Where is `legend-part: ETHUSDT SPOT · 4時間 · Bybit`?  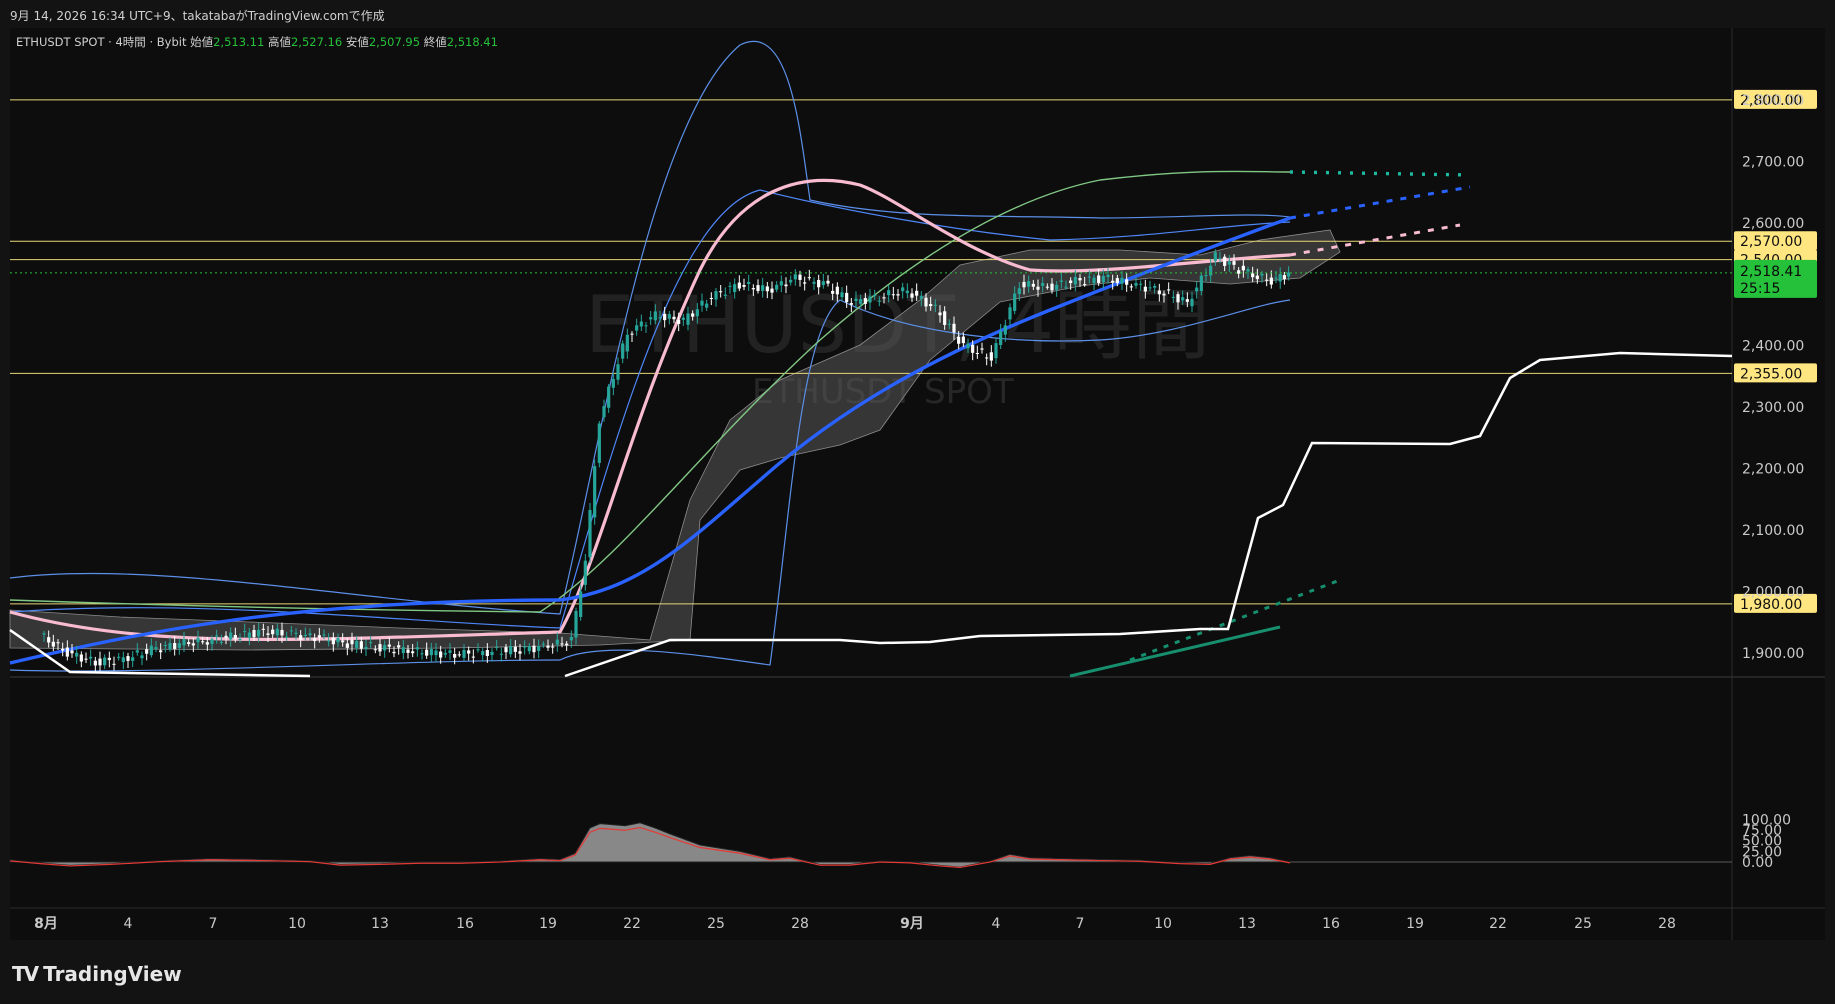 legend-part: ETHUSDT SPOT · 4時間 · Bybit is located at coordinates (101, 42).